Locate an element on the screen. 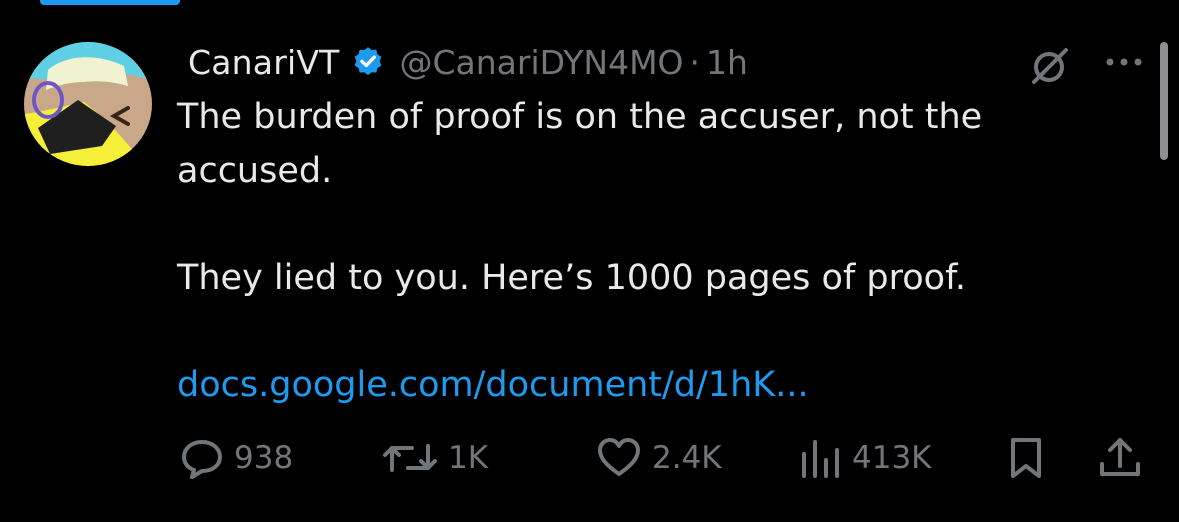 Image resolution: width=1179 pixels, height=522 pixels. reply-icon is located at coordinates (202, 459).